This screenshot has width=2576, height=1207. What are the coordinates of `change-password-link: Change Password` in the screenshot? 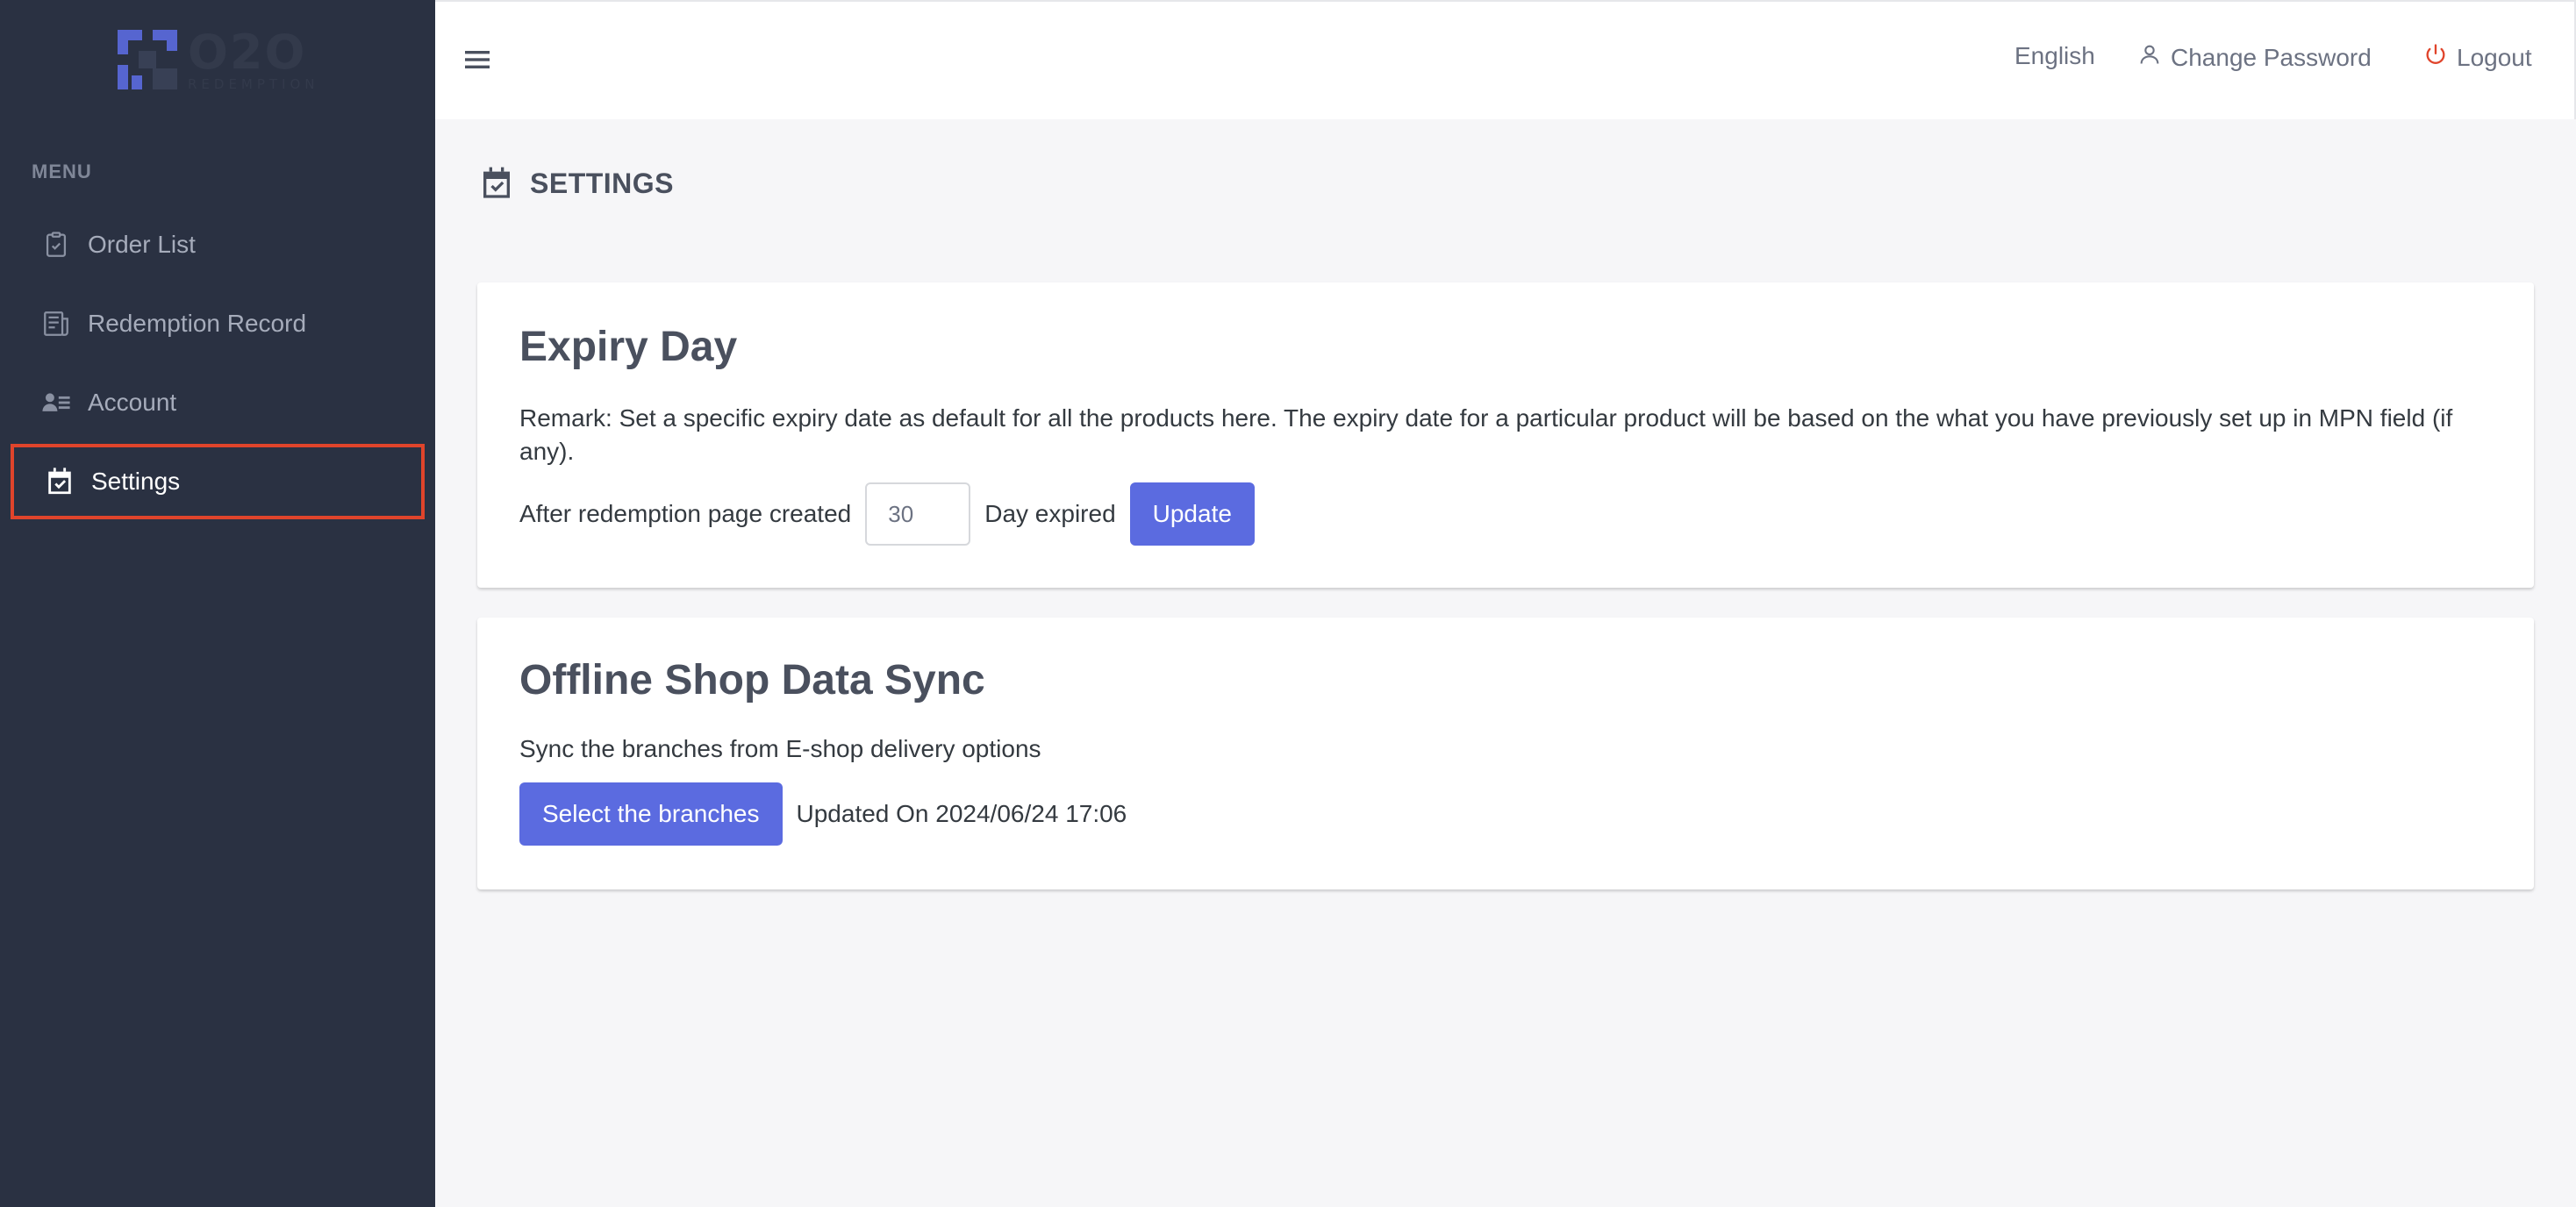 It's located at (2254, 57).